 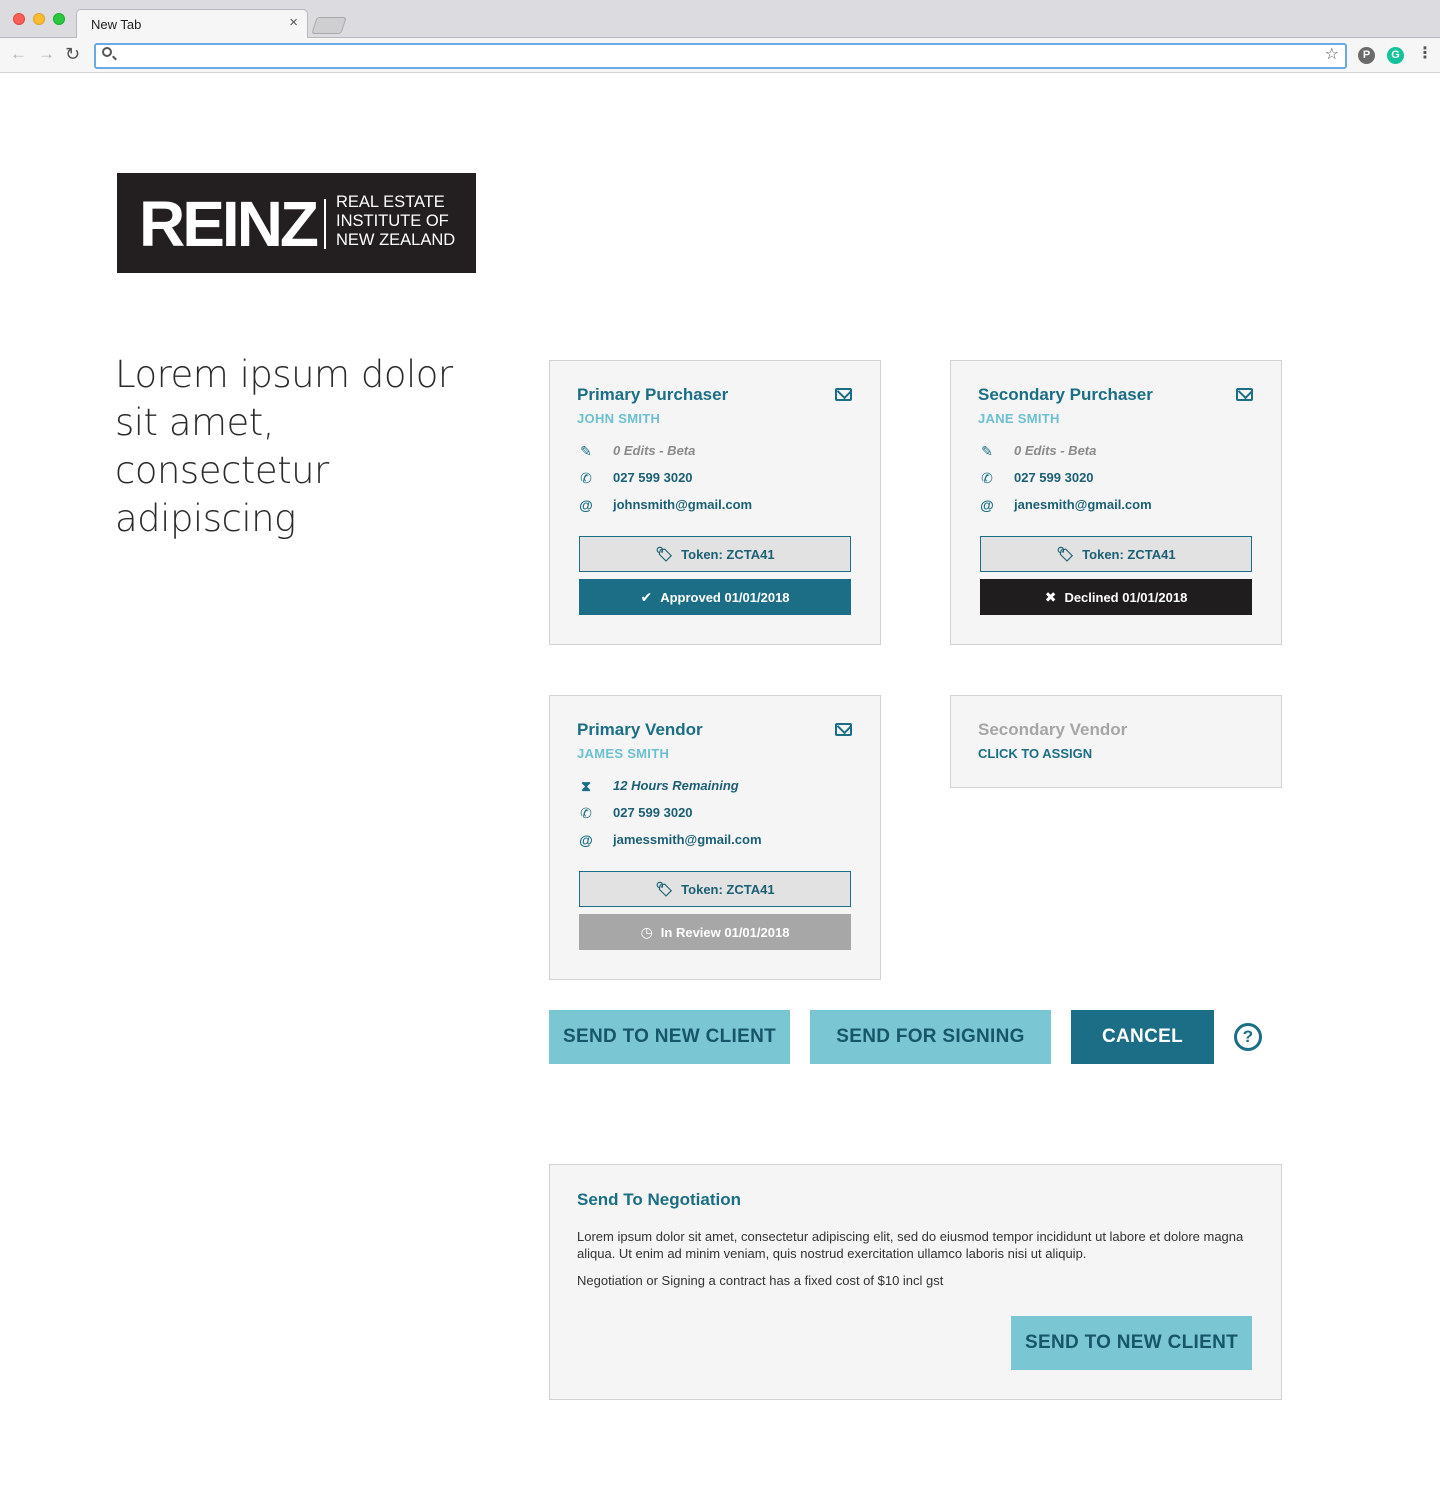 I want to click on bookmark-star-icon: ☆, so click(x=1332, y=55).